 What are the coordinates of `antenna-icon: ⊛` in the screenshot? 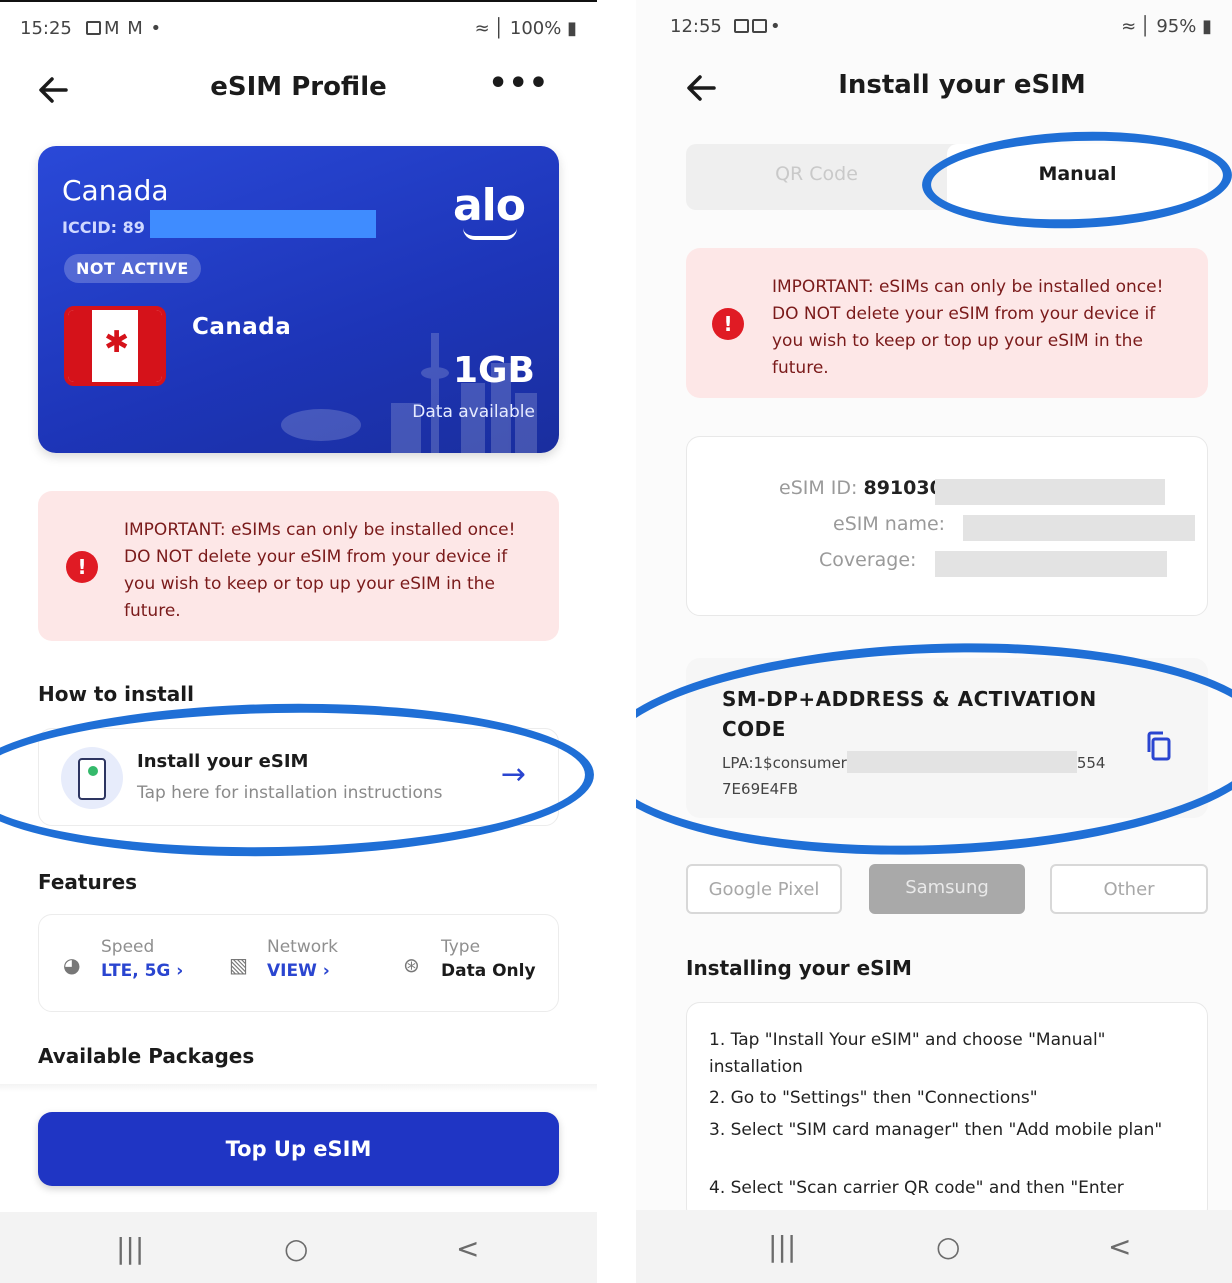 It's located at (411, 965).